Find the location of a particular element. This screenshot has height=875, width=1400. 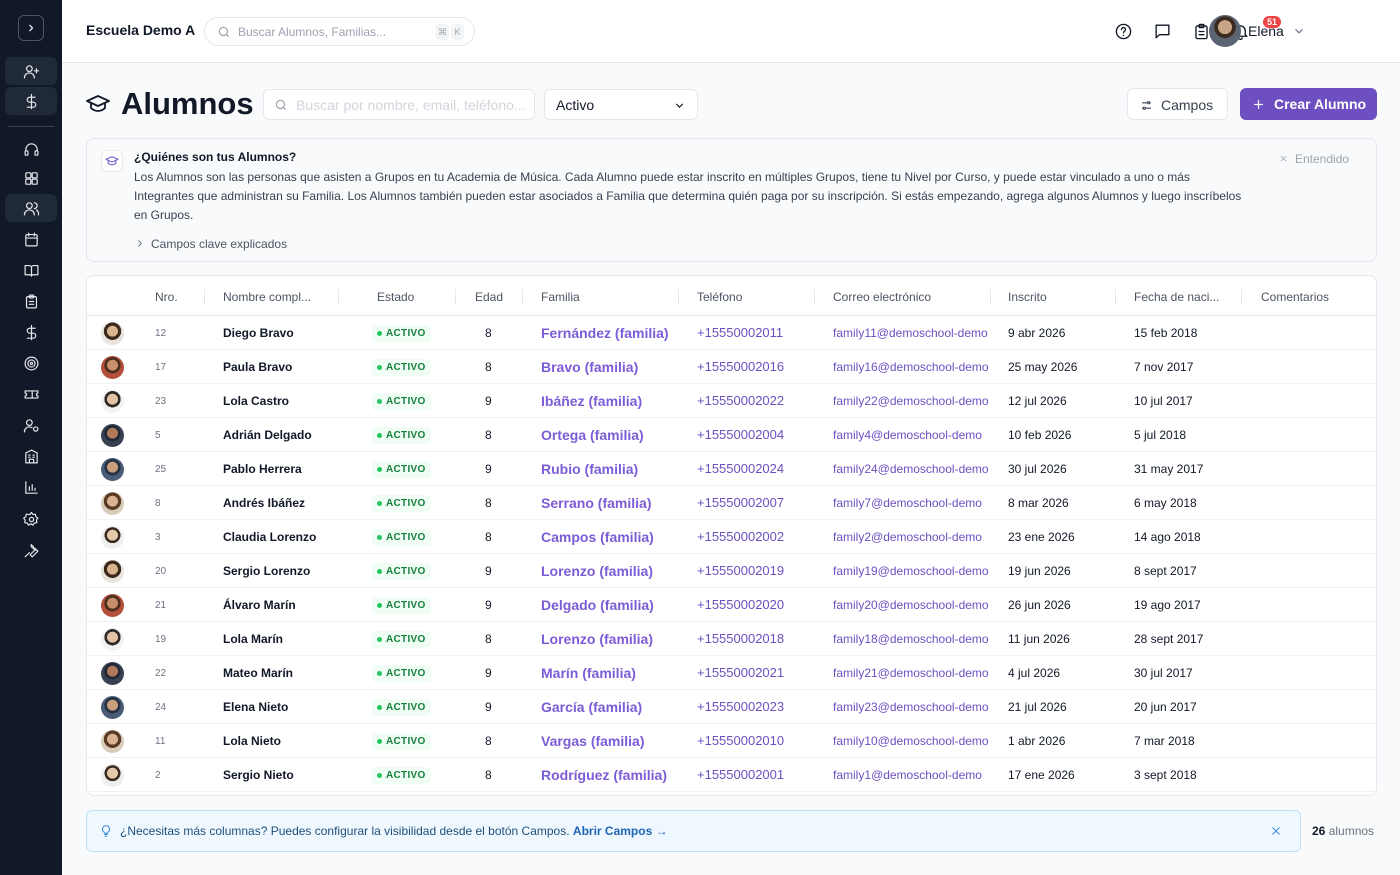

cell-student-name: Mateo Marín is located at coordinates (258, 673).